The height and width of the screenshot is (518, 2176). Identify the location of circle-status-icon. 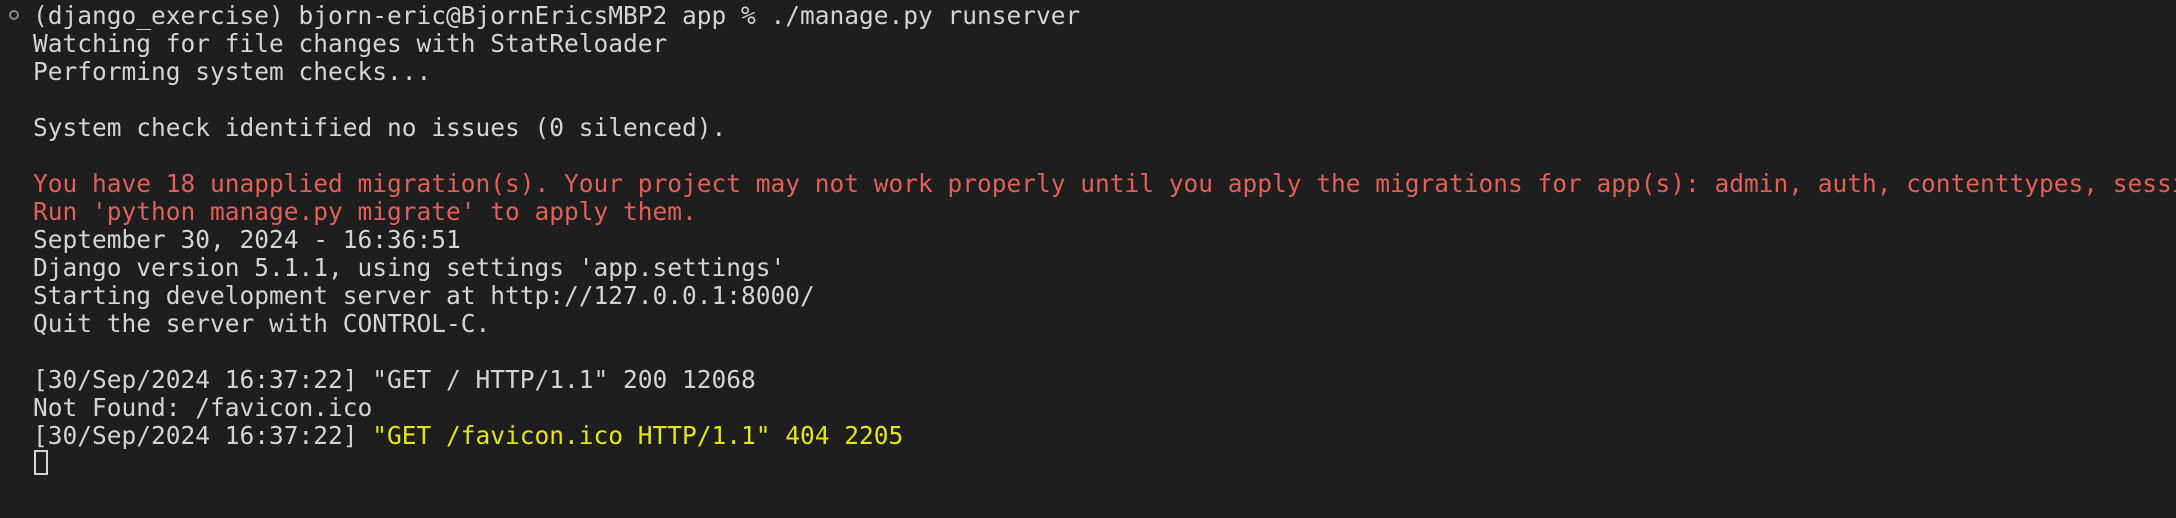
(14, 15).